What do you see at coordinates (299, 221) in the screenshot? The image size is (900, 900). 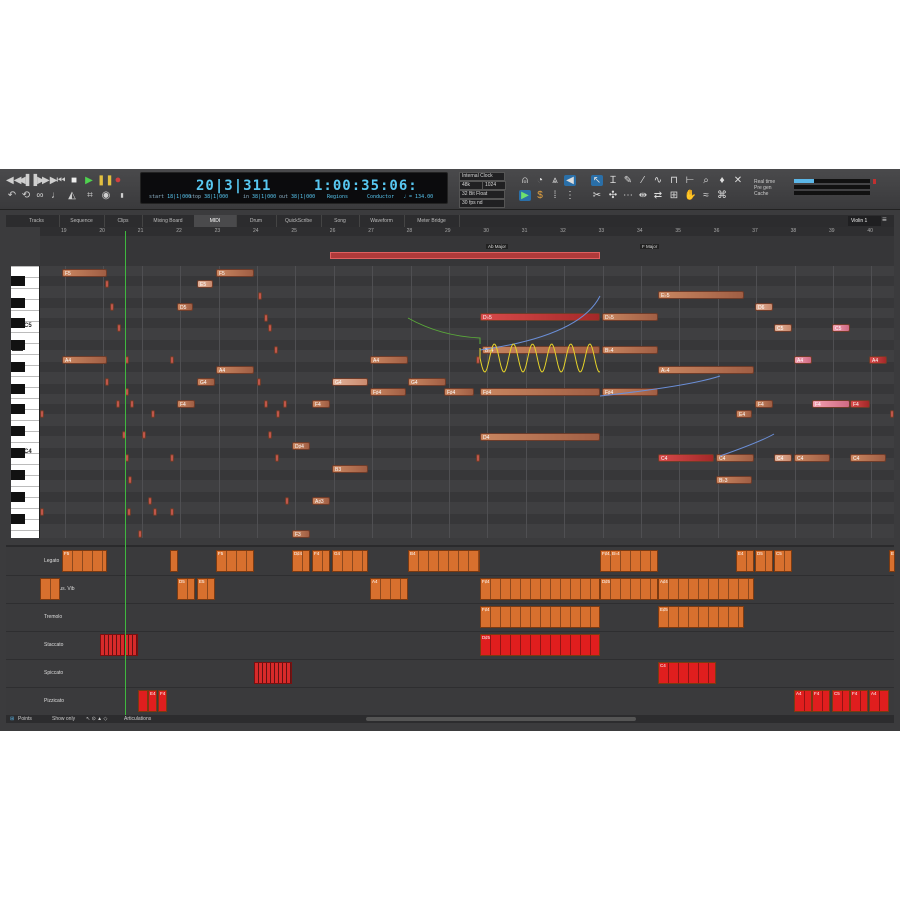 I see `tab-quickscribe: QuickScribe` at bounding box center [299, 221].